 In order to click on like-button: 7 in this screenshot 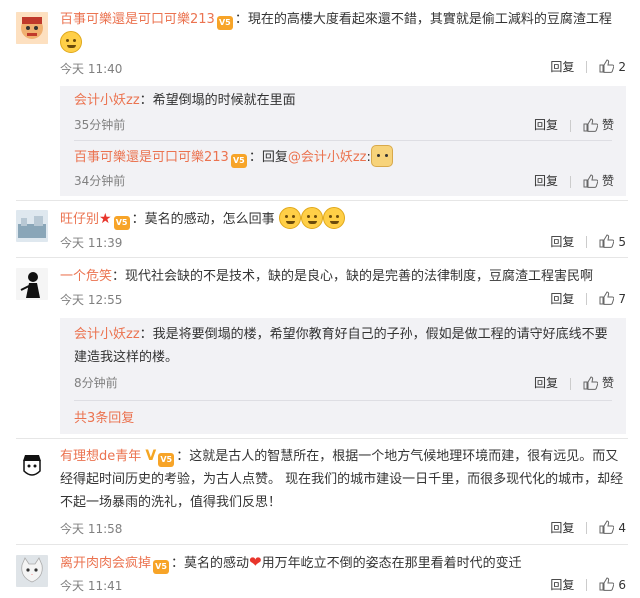, I will do `click(612, 298)`.